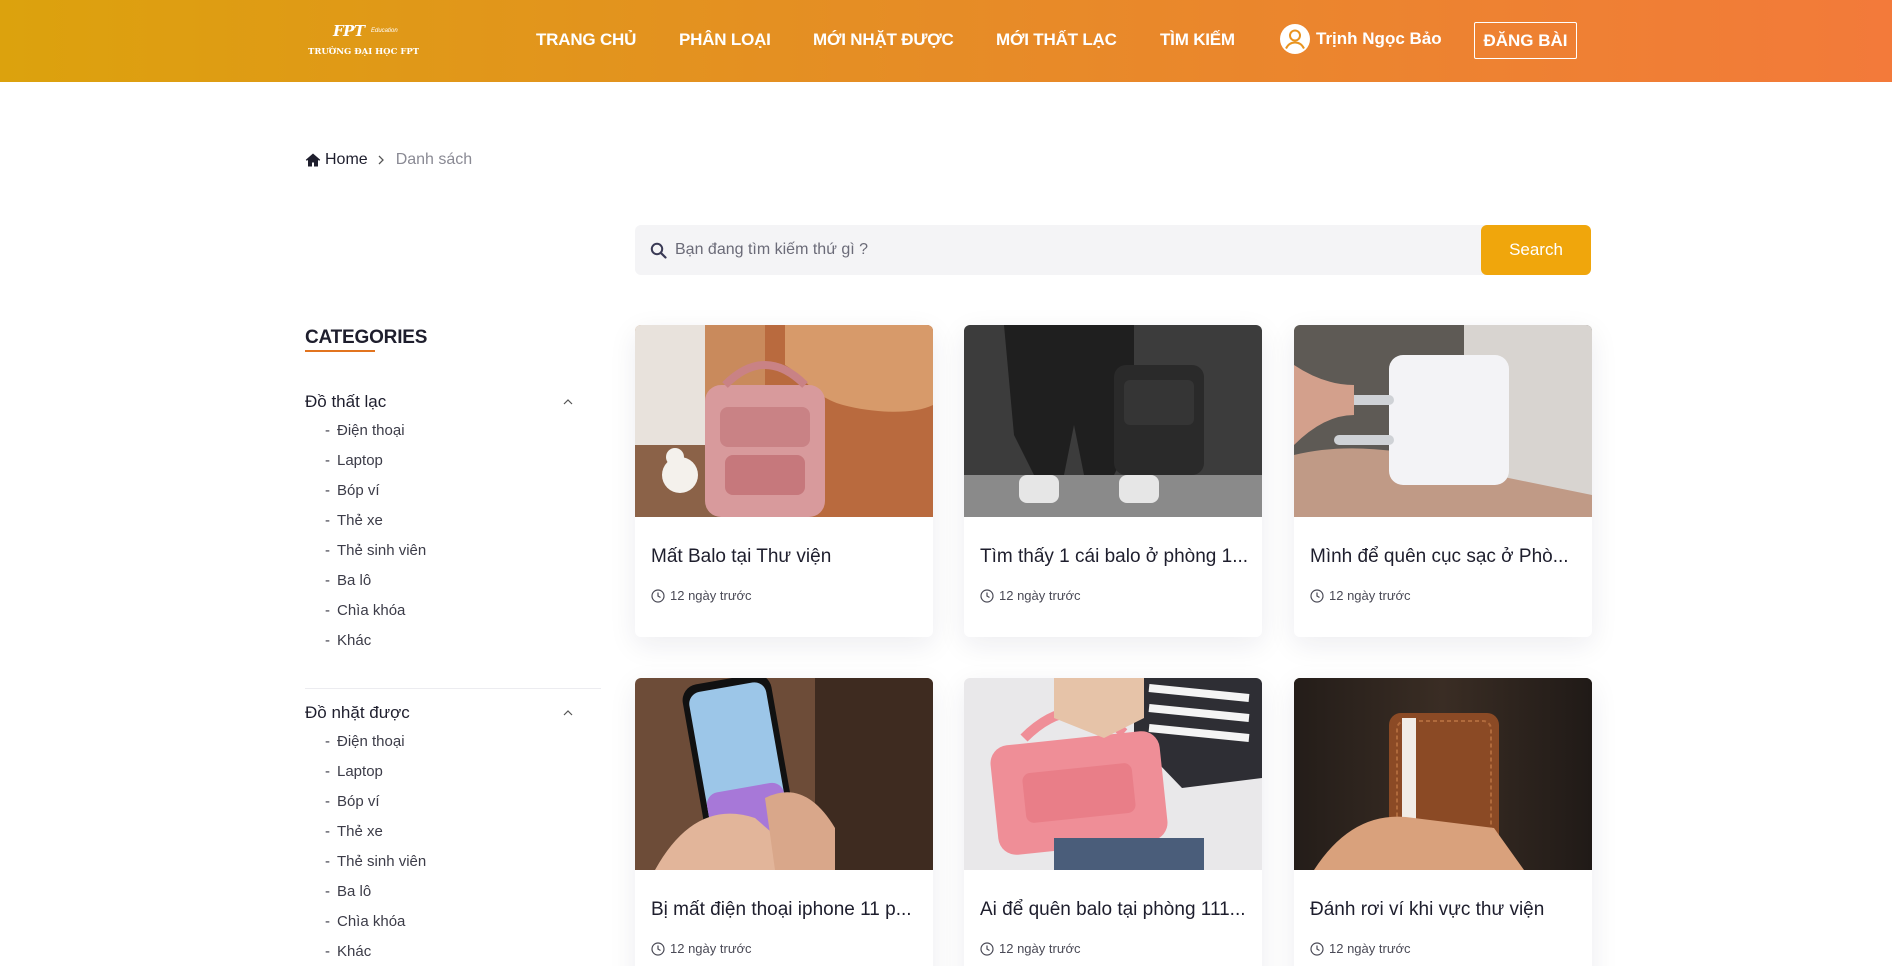 Image resolution: width=1892 pixels, height=966 pixels. Describe the element at coordinates (434, 159) in the screenshot. I see `breadcrumb-current: Danh sách` at that location.